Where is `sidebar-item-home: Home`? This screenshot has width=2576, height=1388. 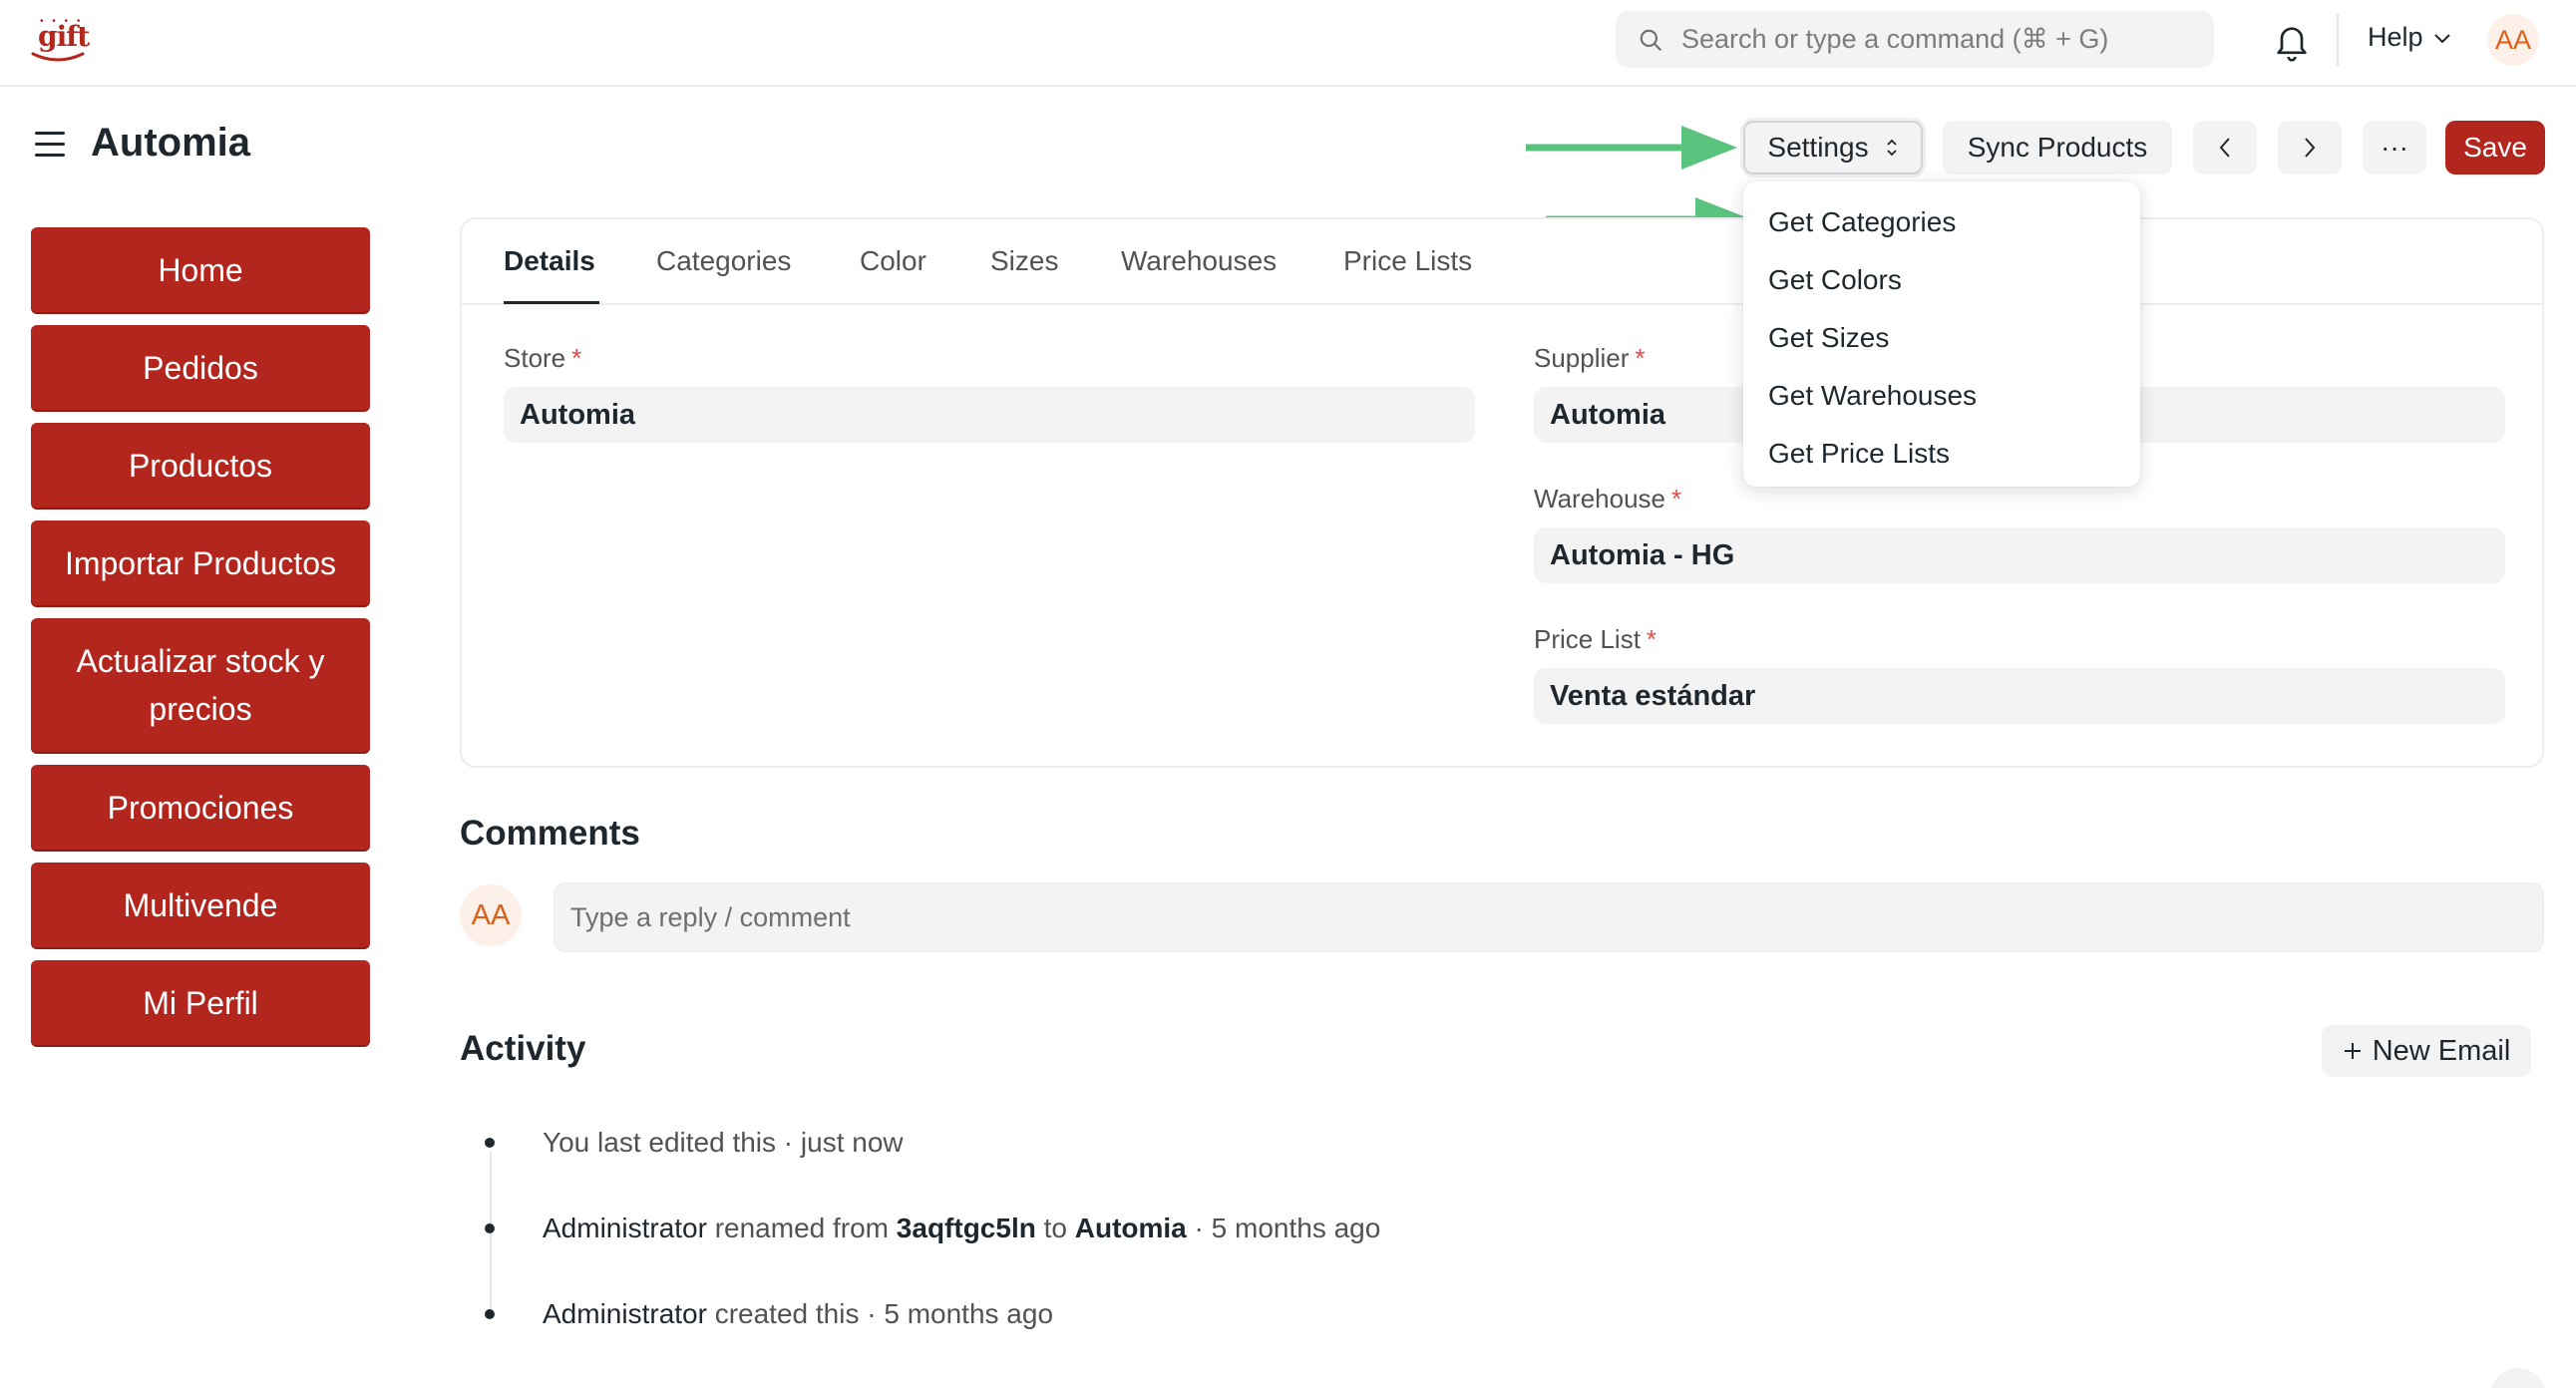 sidebar-item-home: Home is located at coordinates (200, 269).